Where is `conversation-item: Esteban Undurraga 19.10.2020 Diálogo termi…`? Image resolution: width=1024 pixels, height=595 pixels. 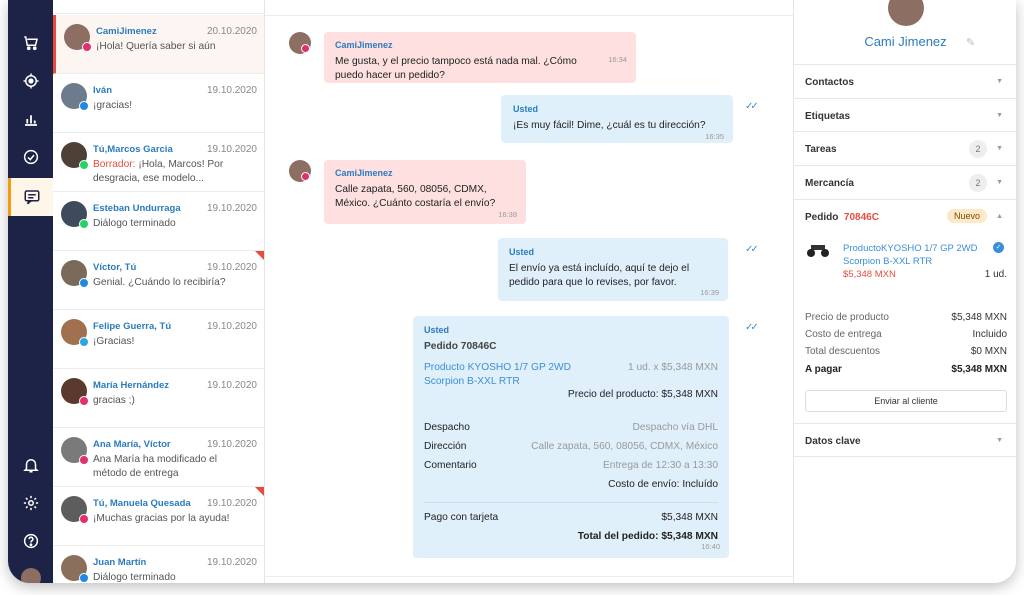
conversation-item: Esteban Undurraga 19.10.2020 Diálogo termi… is located at coordinates (158, 221).